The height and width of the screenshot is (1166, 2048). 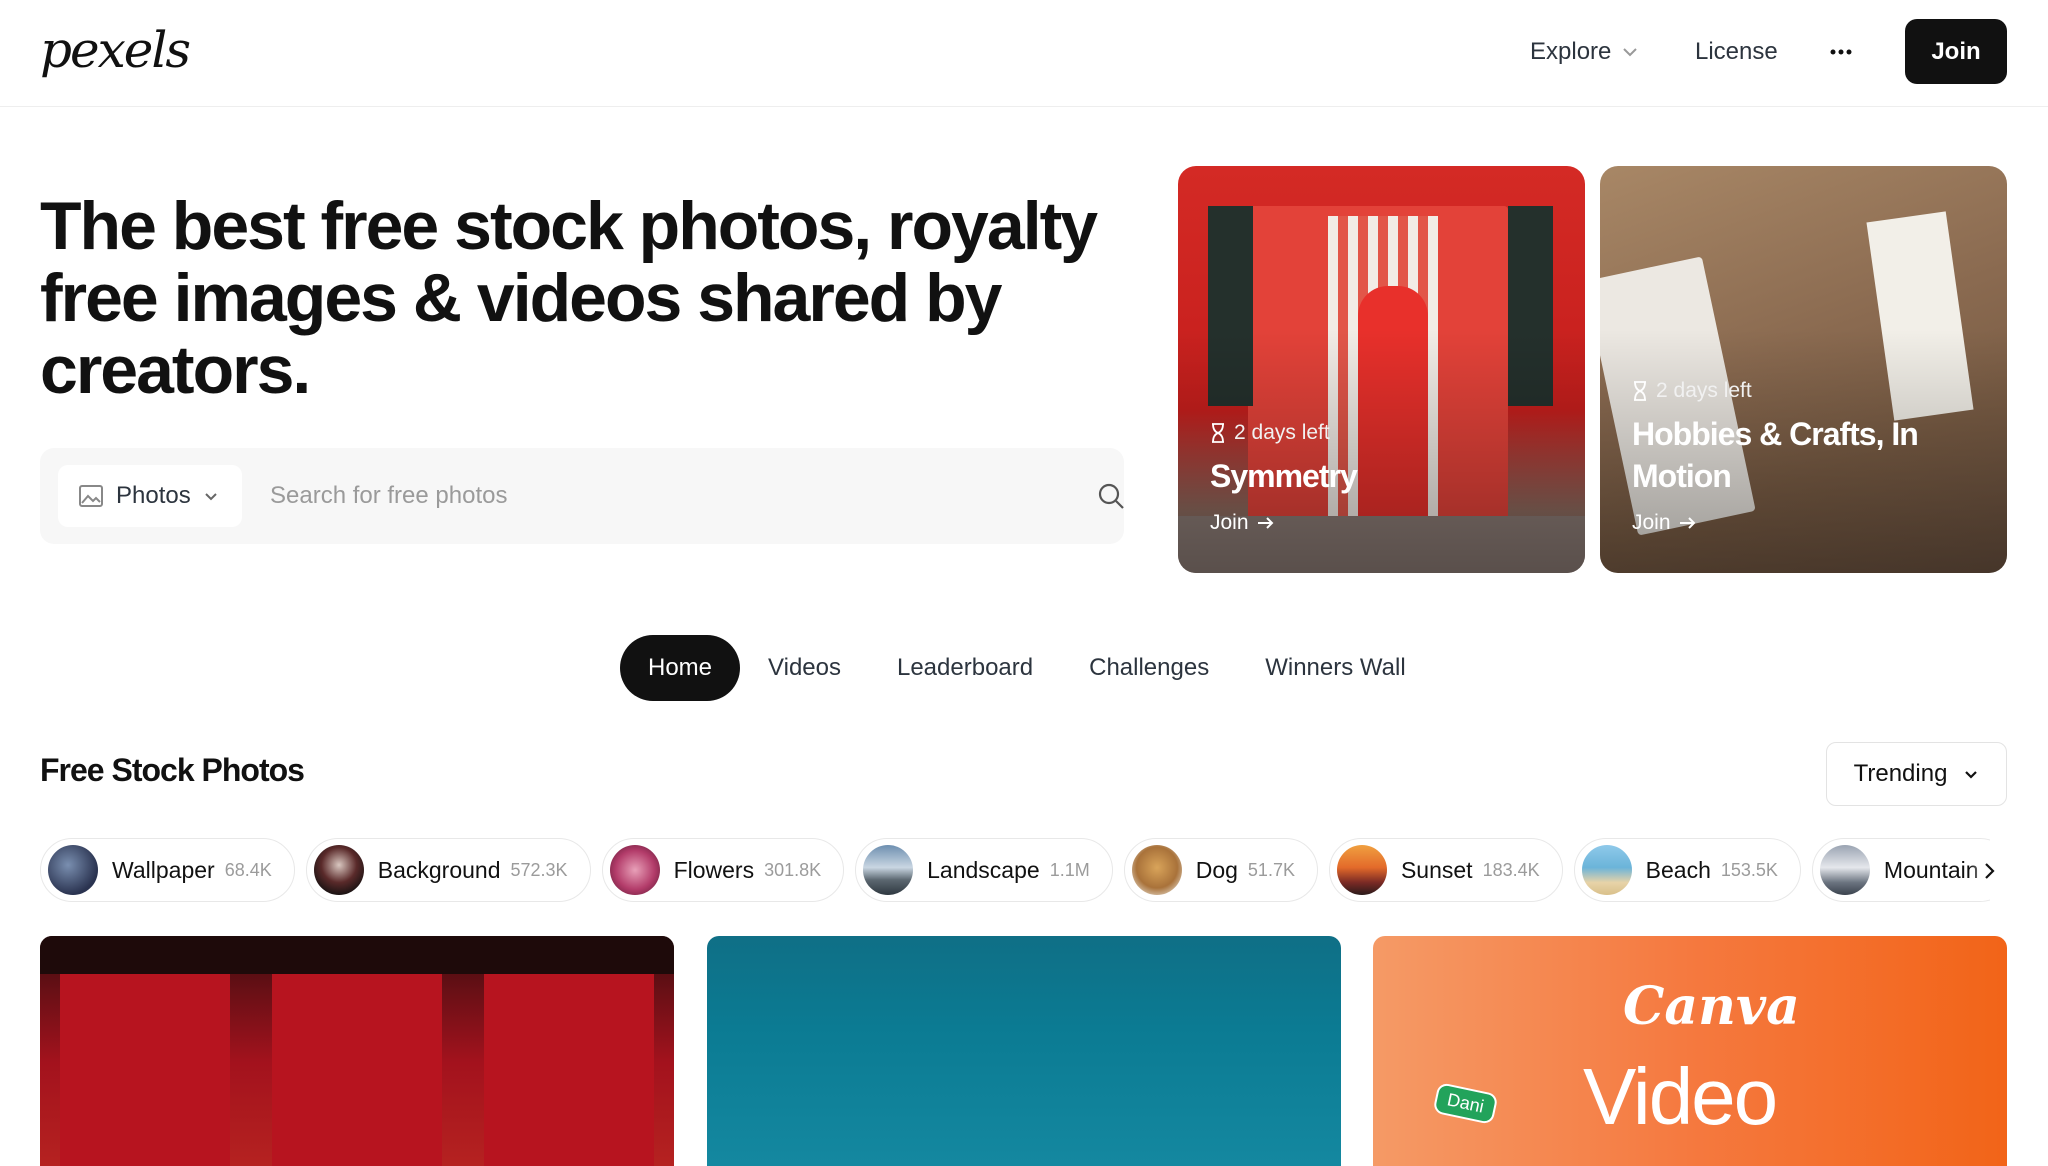 What do you see at coordinates (1680, 1096) in the screenshot?
I see `photo-headline: Video` at bounding box center [1680, 1096].